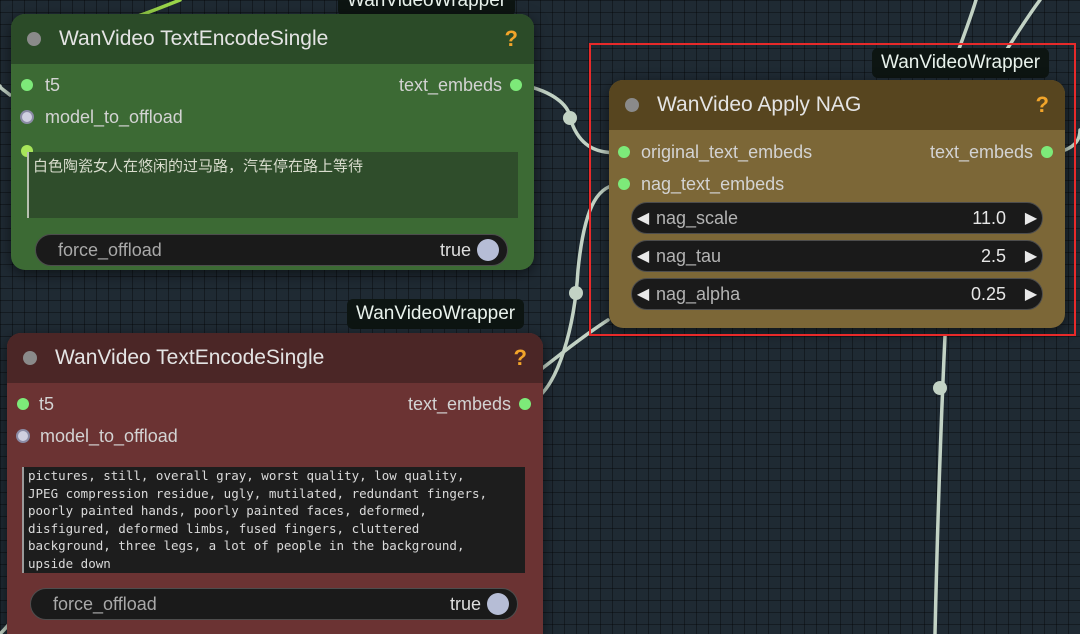 The width and height of the screenshot is (1080, 634). What do you see at coordinates (436, 314) in the screenshot?
I see `group-badge-middle: WanVideoWrapper` at bounding box center [436, 314].